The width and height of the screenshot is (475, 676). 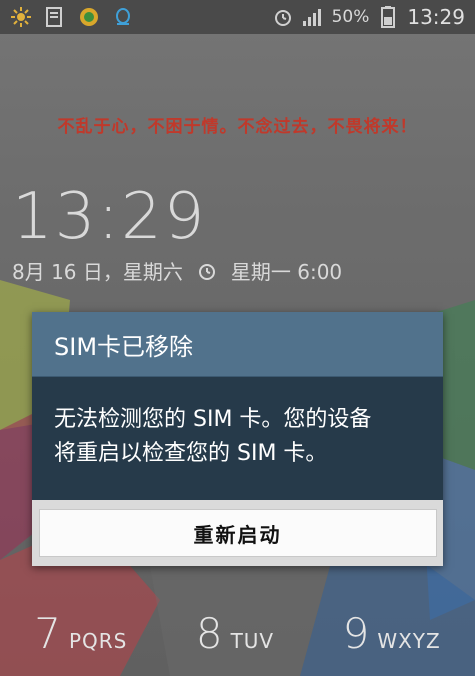 I want to click on key-9: 9 WXYZ, so click(x=392, y=633).